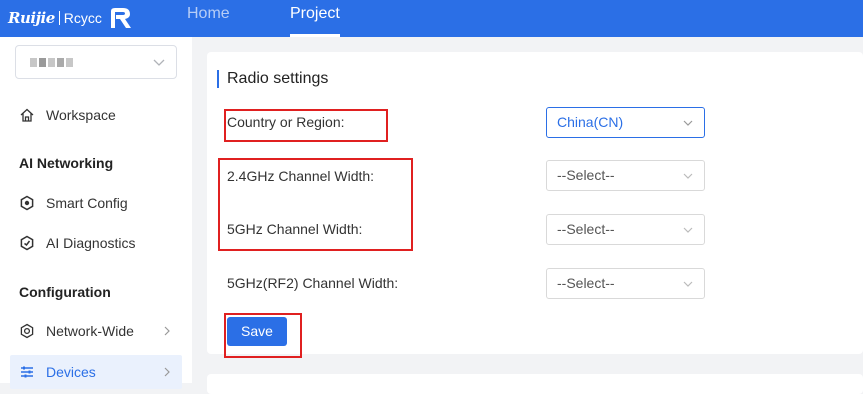  Describe the element at coordinates (625, 229) in the screenshot. I see `channel-width-5ghz-select: --Select--` at that location.